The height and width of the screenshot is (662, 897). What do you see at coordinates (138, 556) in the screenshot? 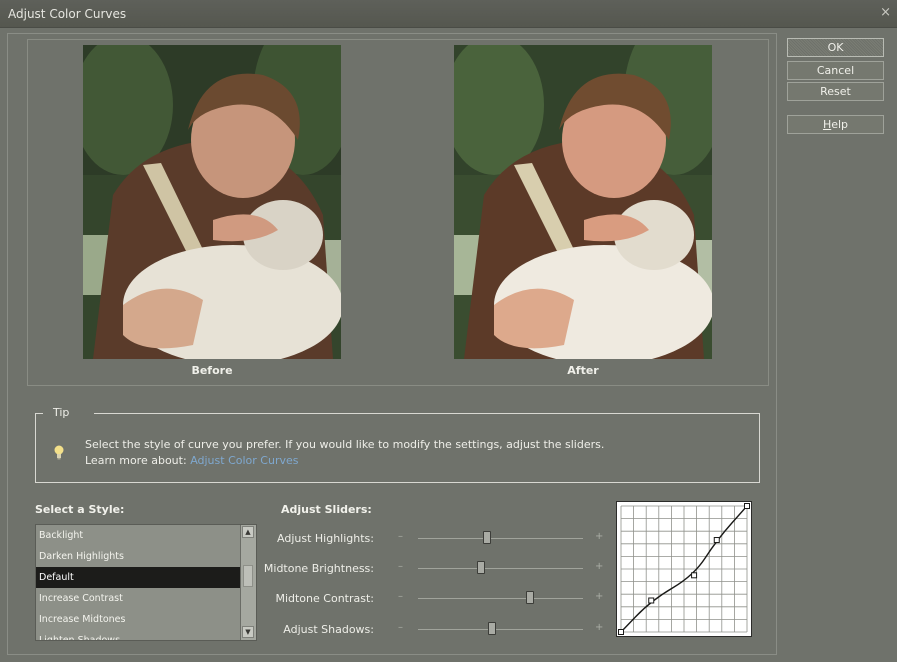
I see `list-item: Darken Highlights` at bounding box center [138, 556].